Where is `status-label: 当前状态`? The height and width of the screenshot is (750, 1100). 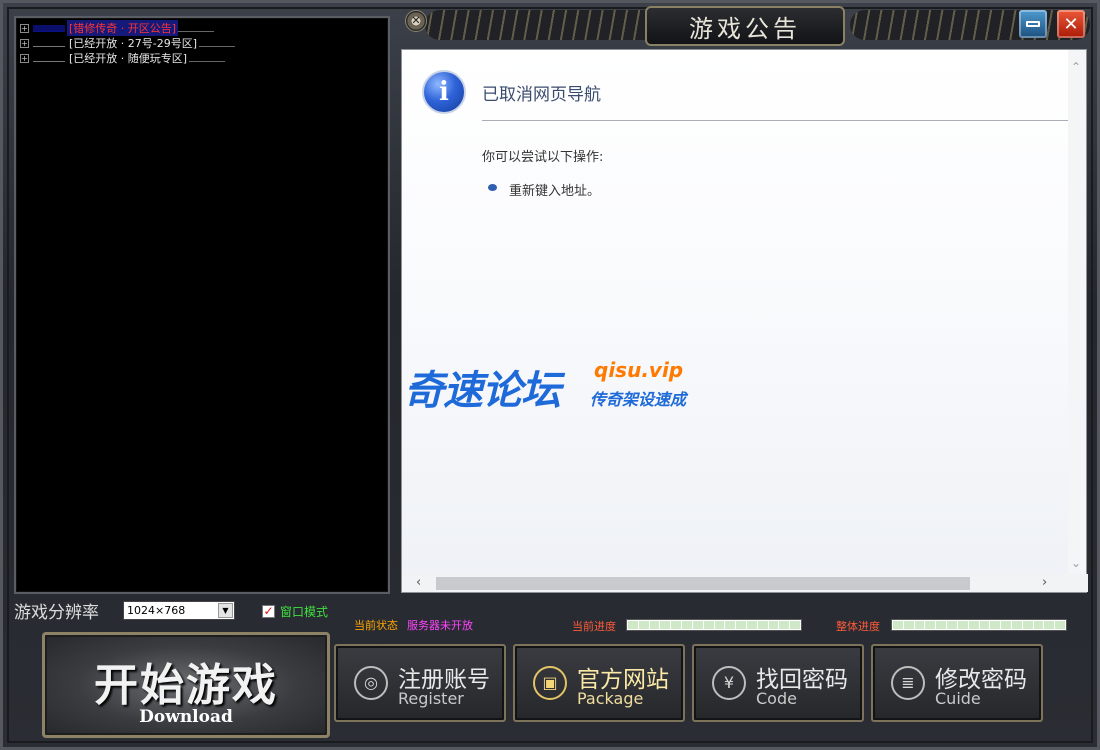 status-label: 当前状态 is located at coordinates (376, 625).